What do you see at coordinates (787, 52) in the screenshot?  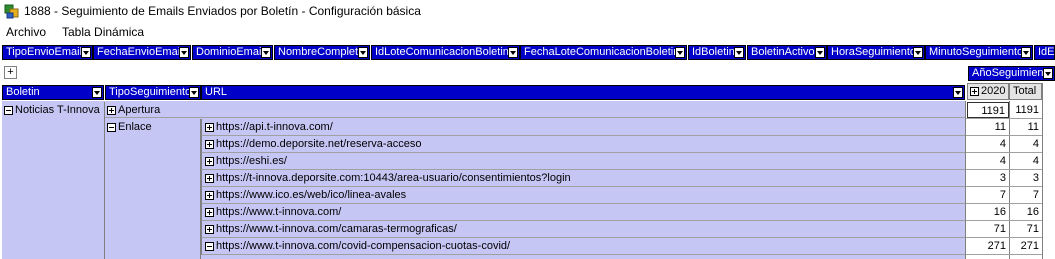 I see `filter-field-boletinactivo: BoletinActivo` at bounding box center [787, 52].